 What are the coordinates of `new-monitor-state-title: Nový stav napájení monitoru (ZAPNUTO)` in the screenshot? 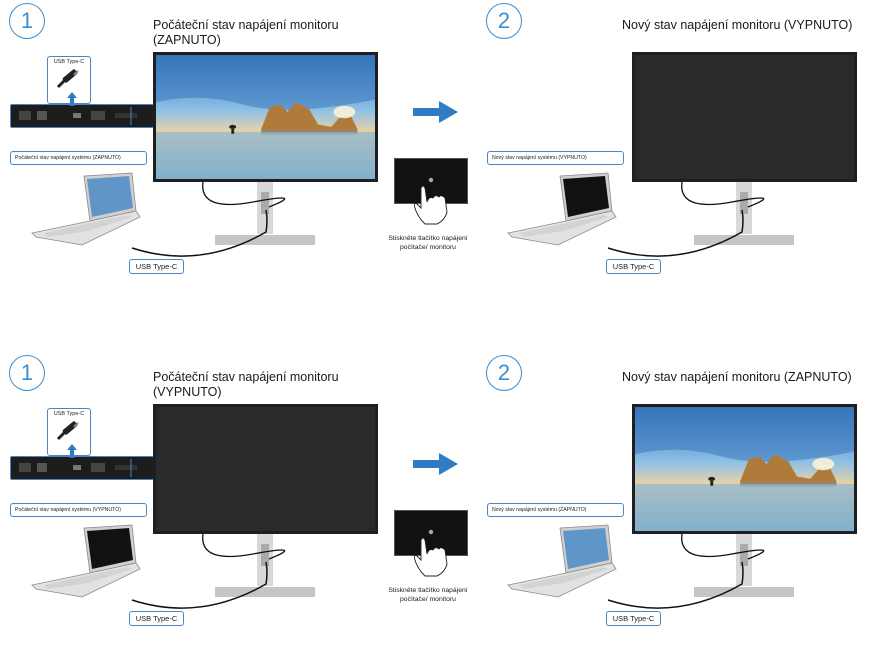 It's located at (737, 377).